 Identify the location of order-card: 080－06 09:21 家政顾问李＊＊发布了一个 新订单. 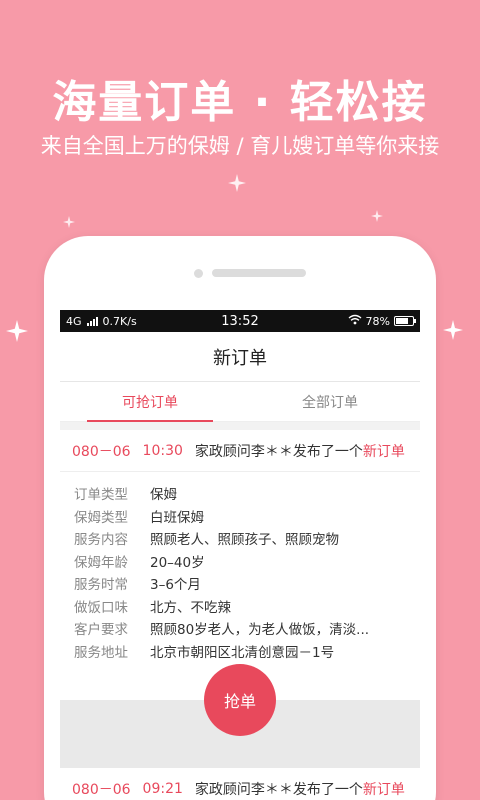
(240, 784).